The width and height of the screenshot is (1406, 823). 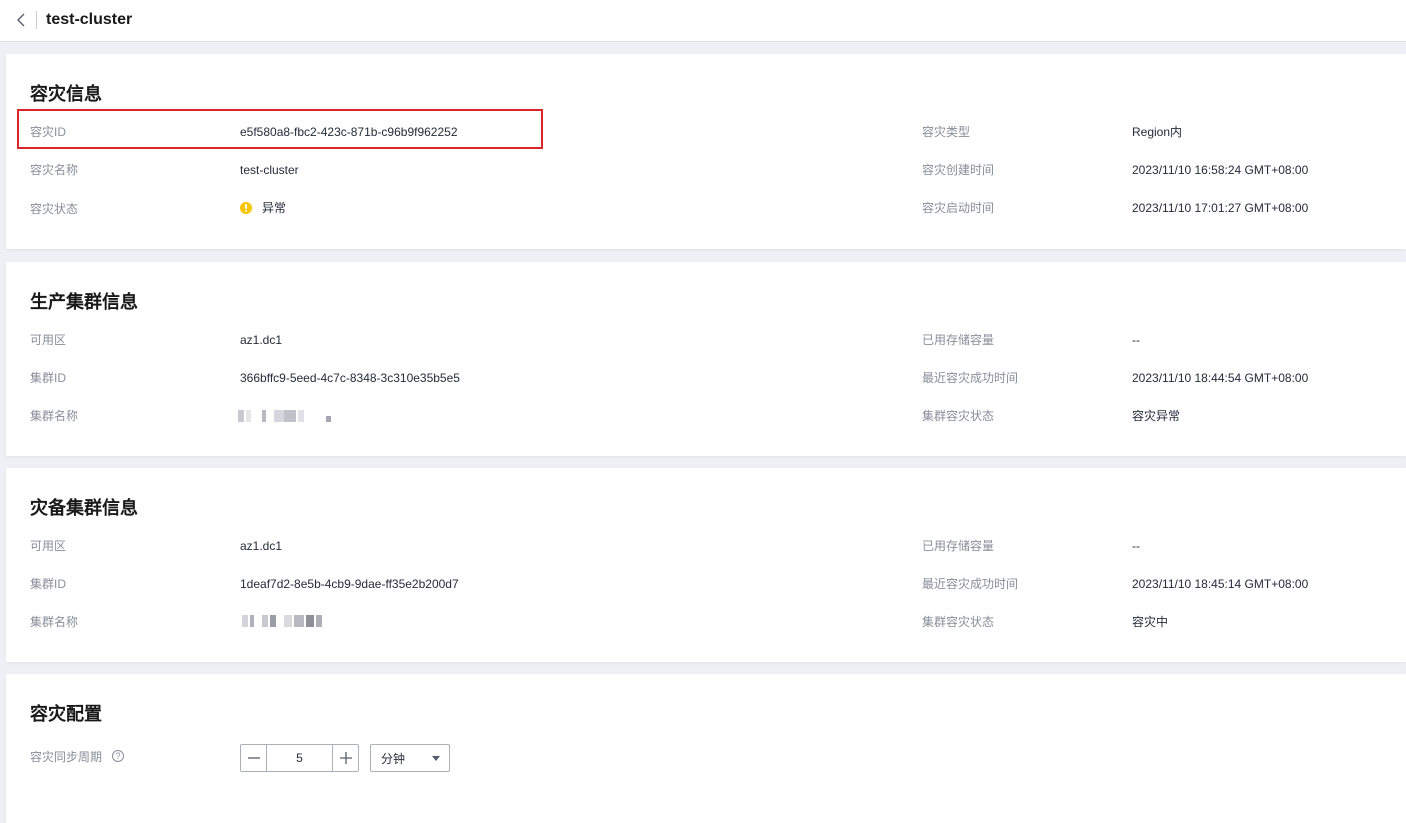 I want to click on sync-unit-value: 分钟, so click(x=393, y=759).